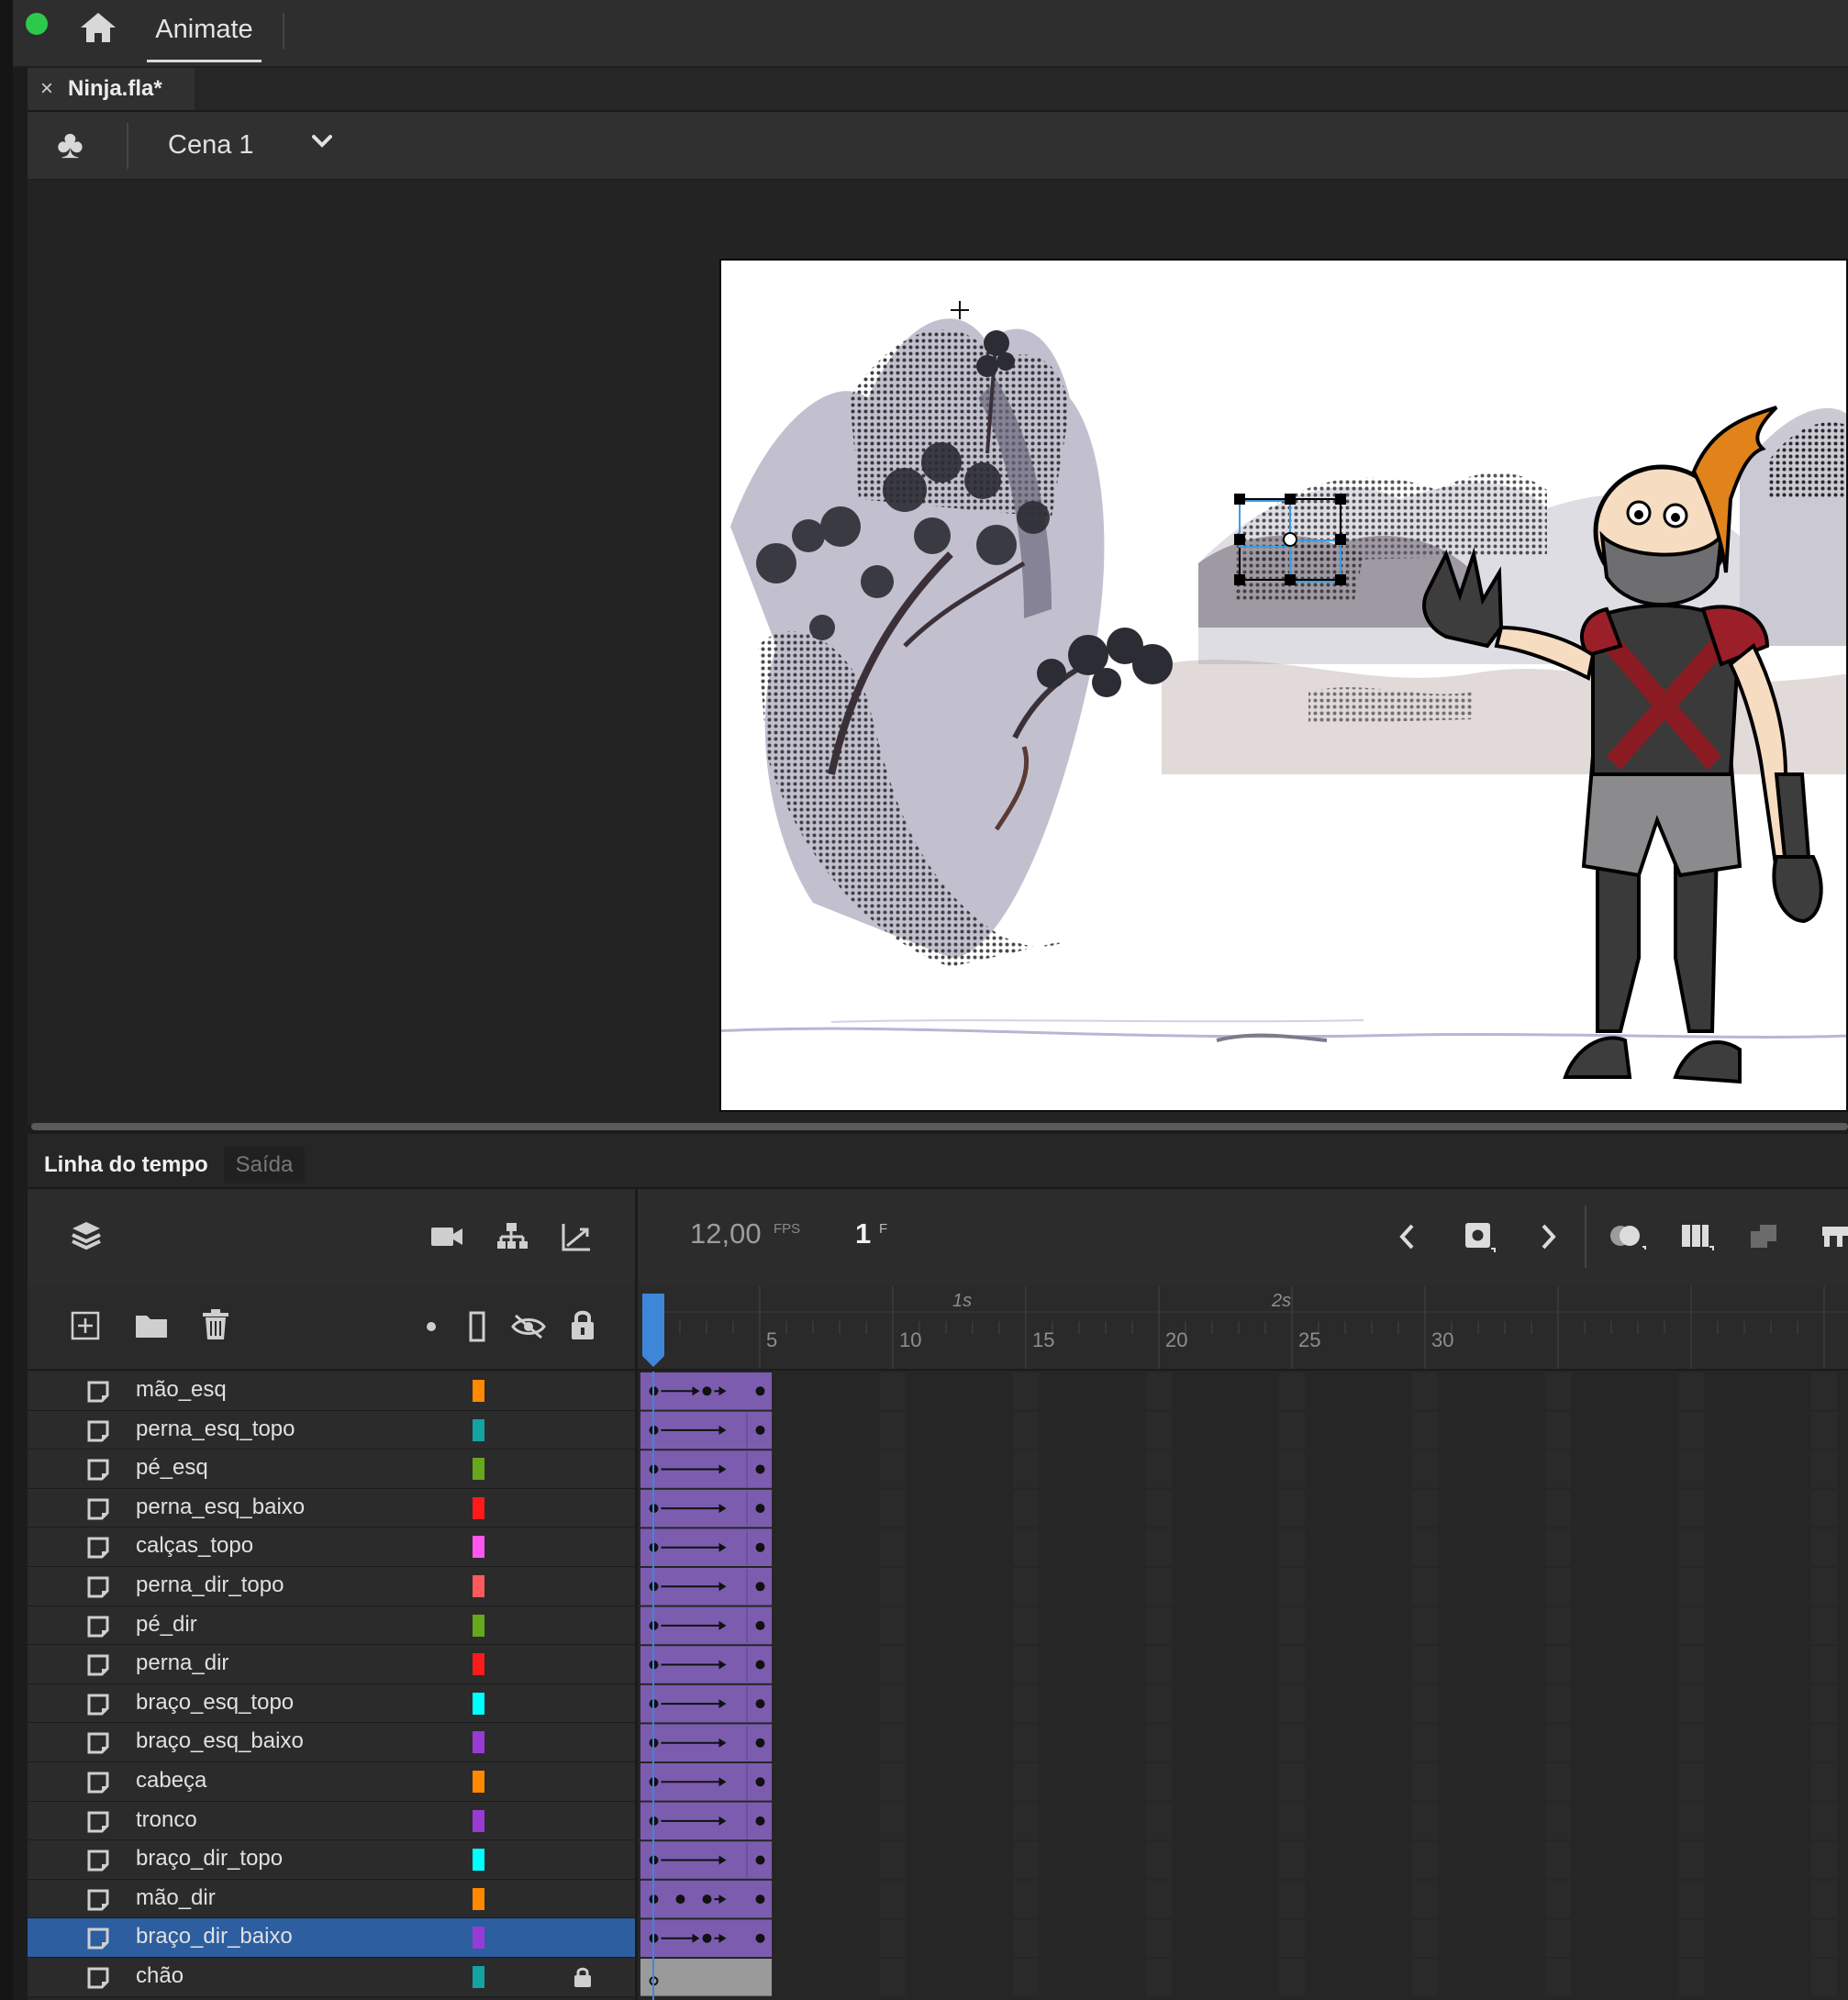 This screenshot has width=1848, height=2000. I want to click on layer-name: pé_esq, so click(172, 1468).